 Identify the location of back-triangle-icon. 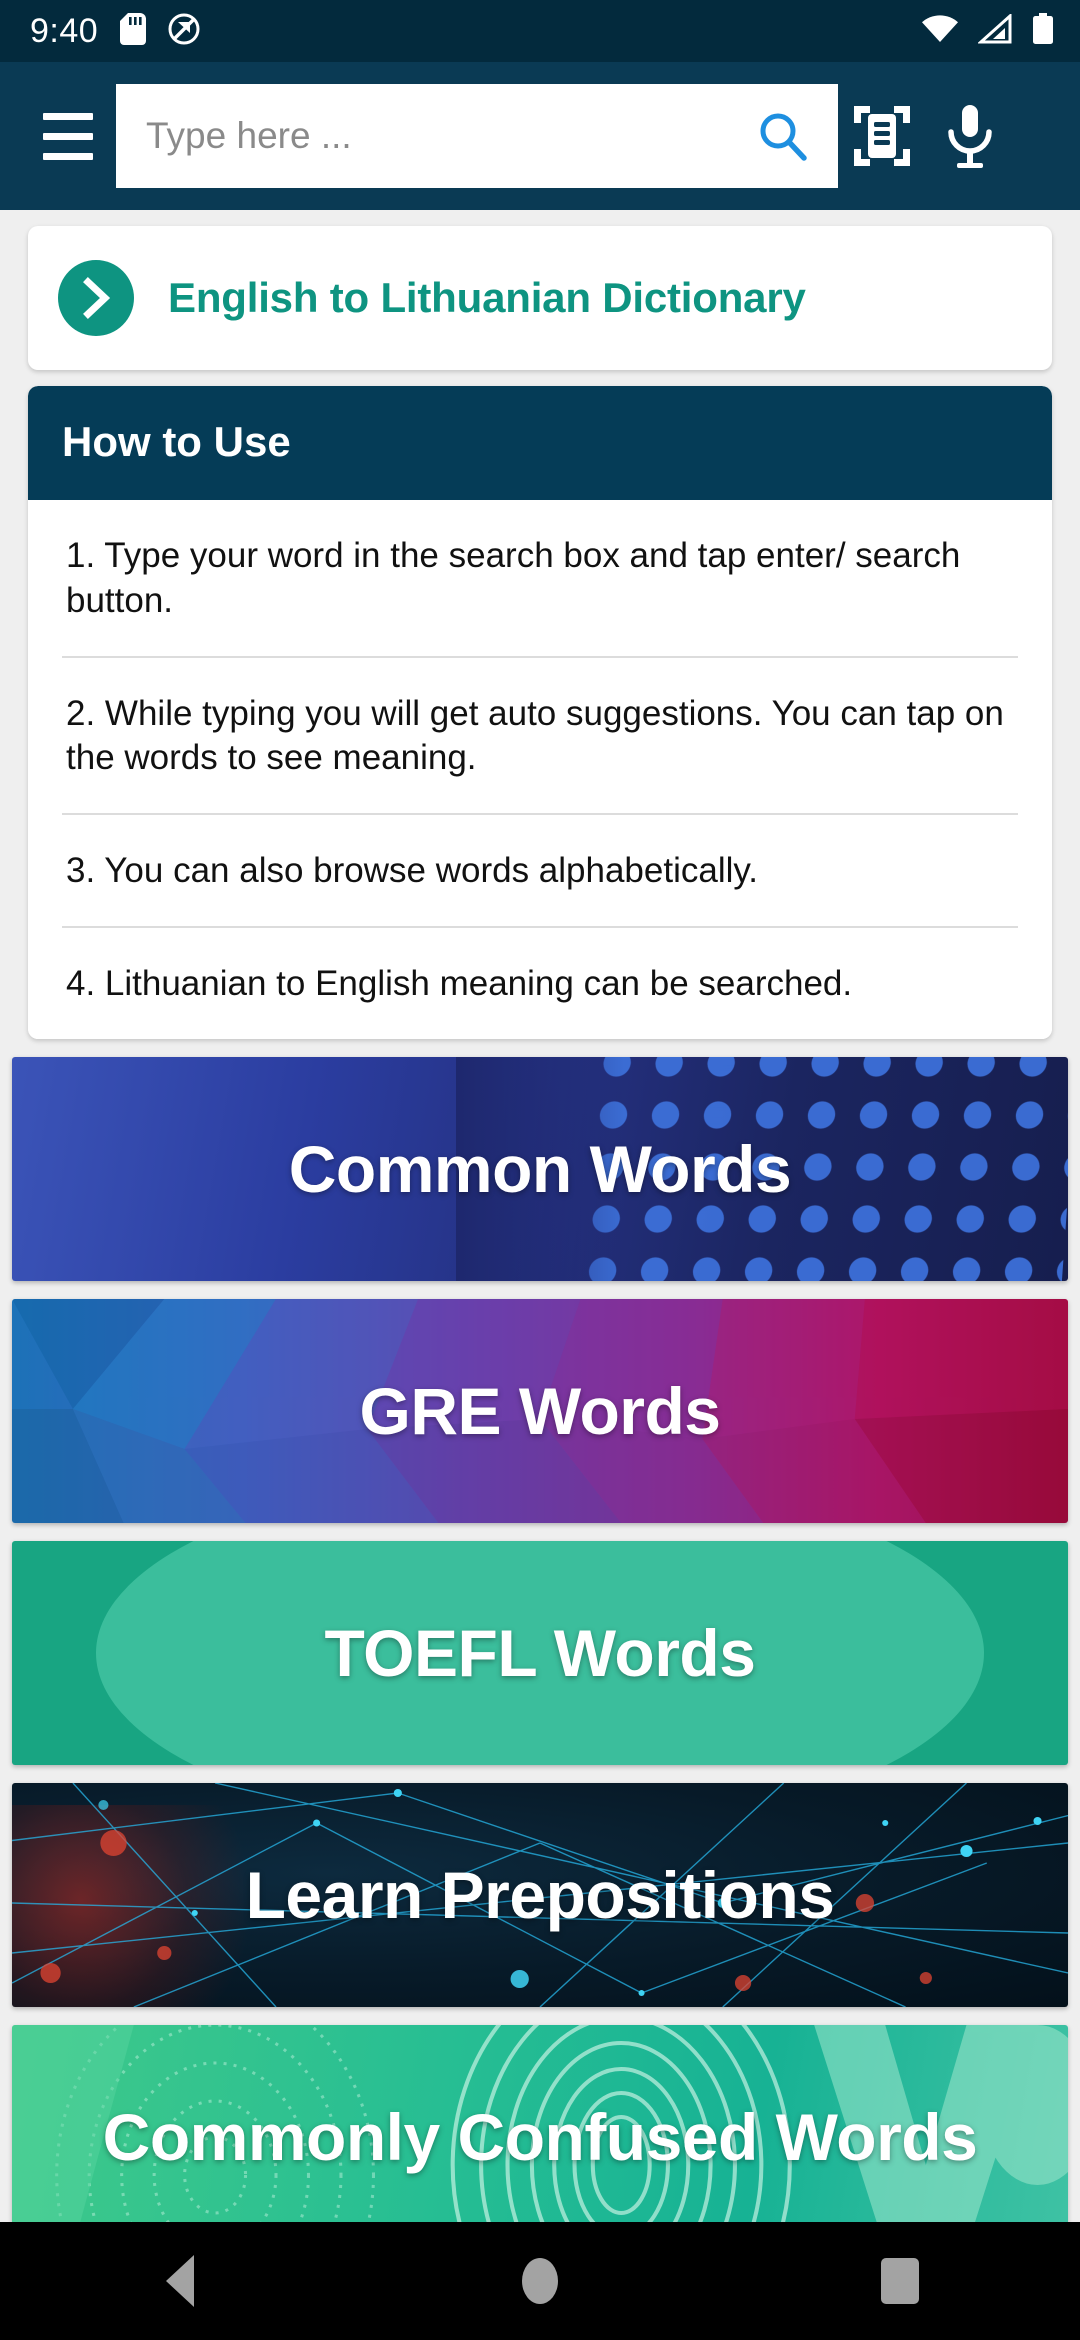
(180, 2281).